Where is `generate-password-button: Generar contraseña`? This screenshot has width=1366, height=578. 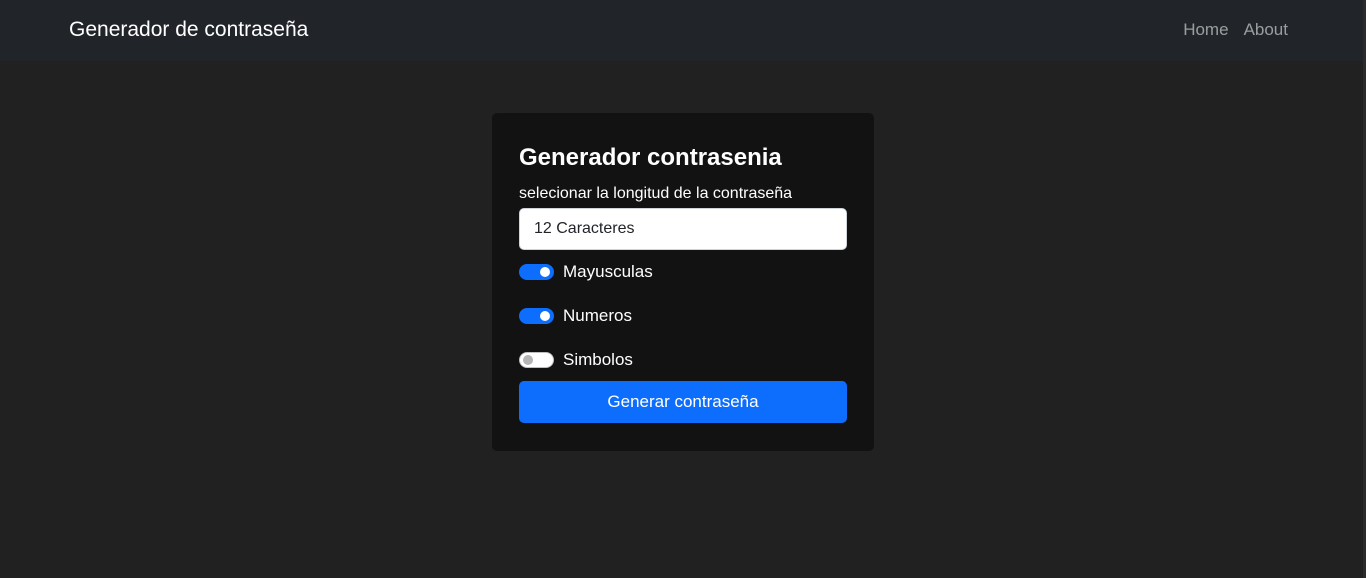
generate-password-button: Generar contraseña is located at coordinates (683, 402).